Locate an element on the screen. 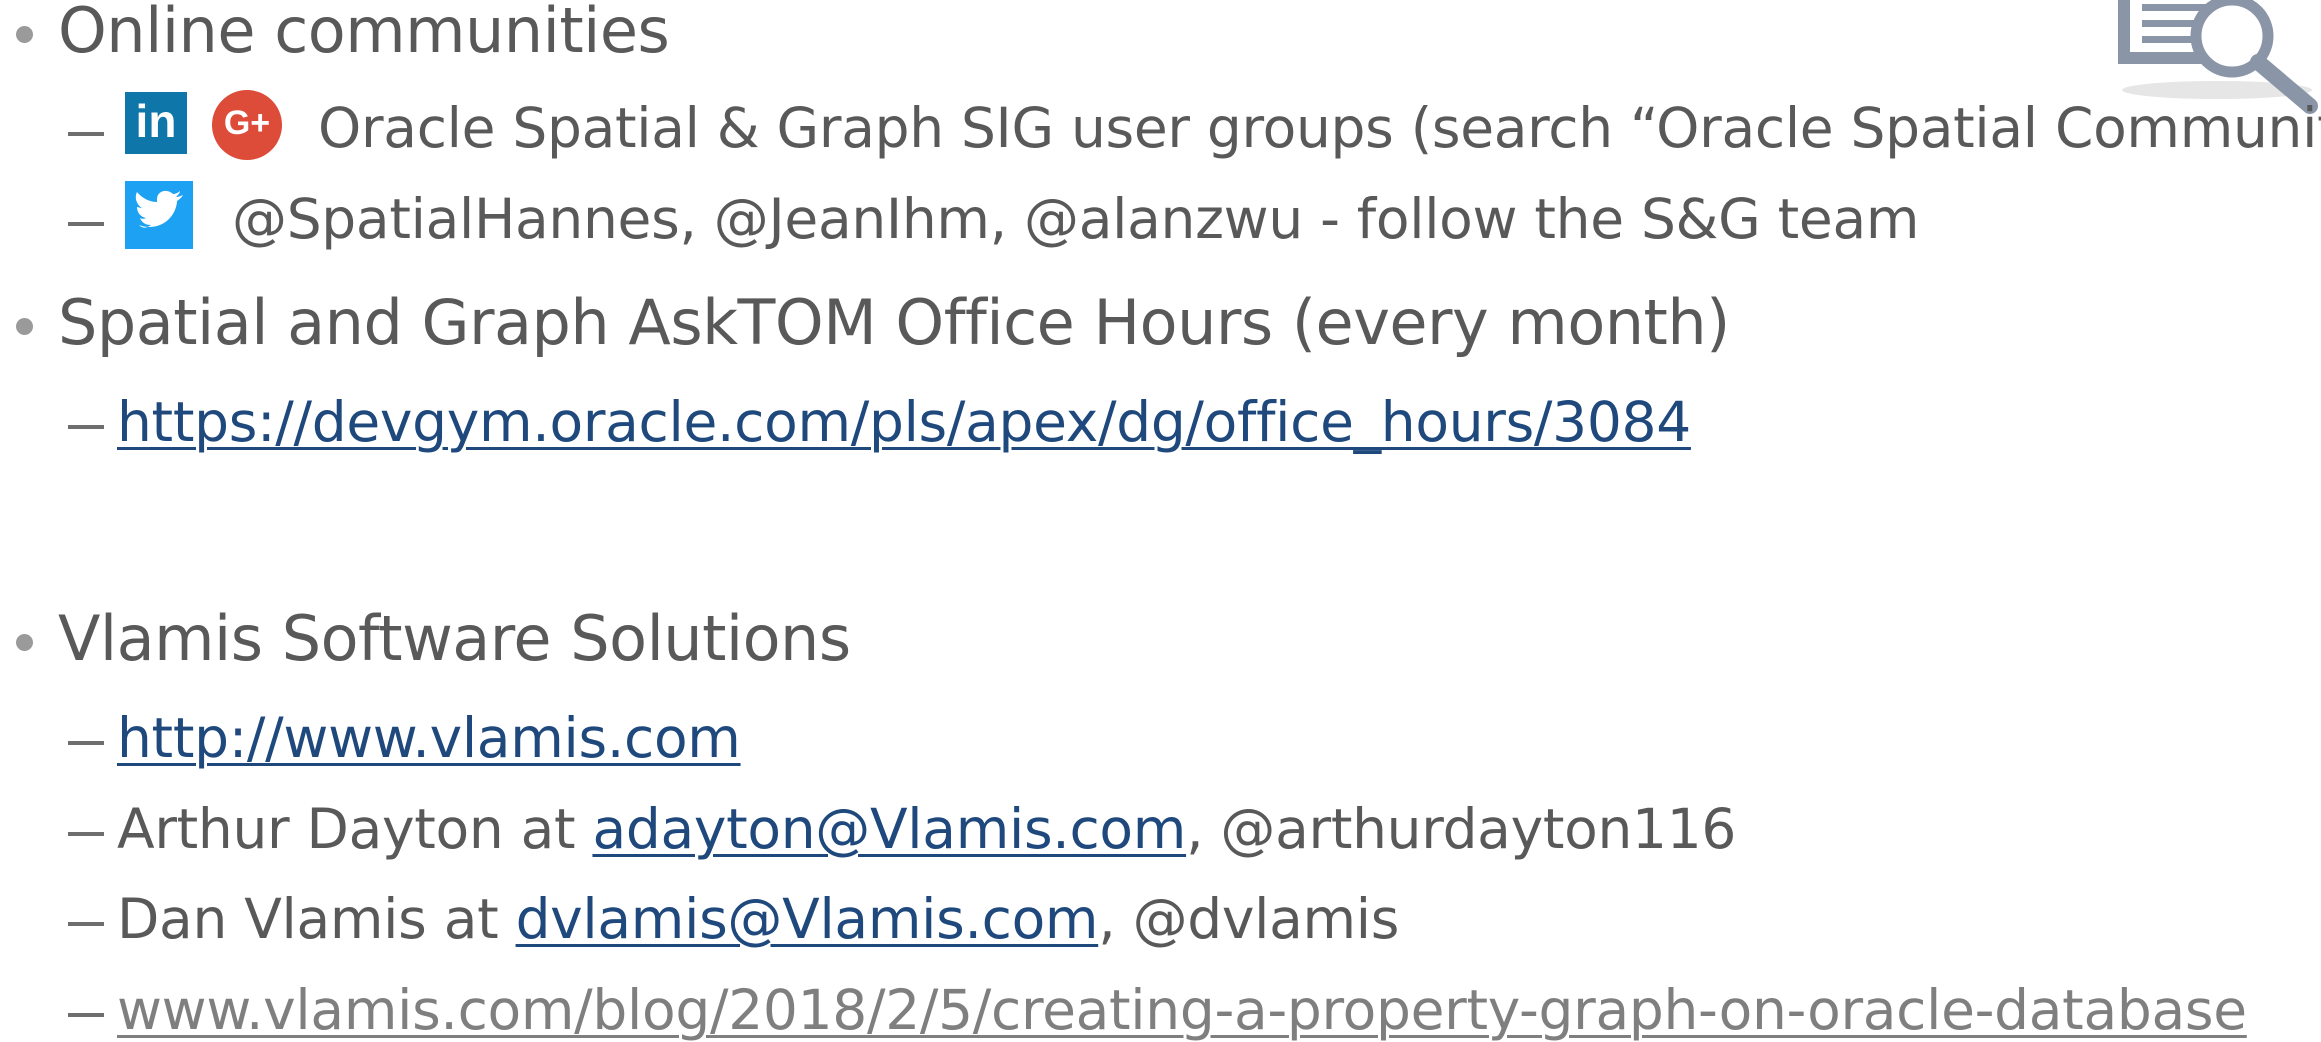 The width and height of the screenshot is (2321, 1042). heading-vlamis: Vlamis Software Solutions is located at coordinates (454, 638).